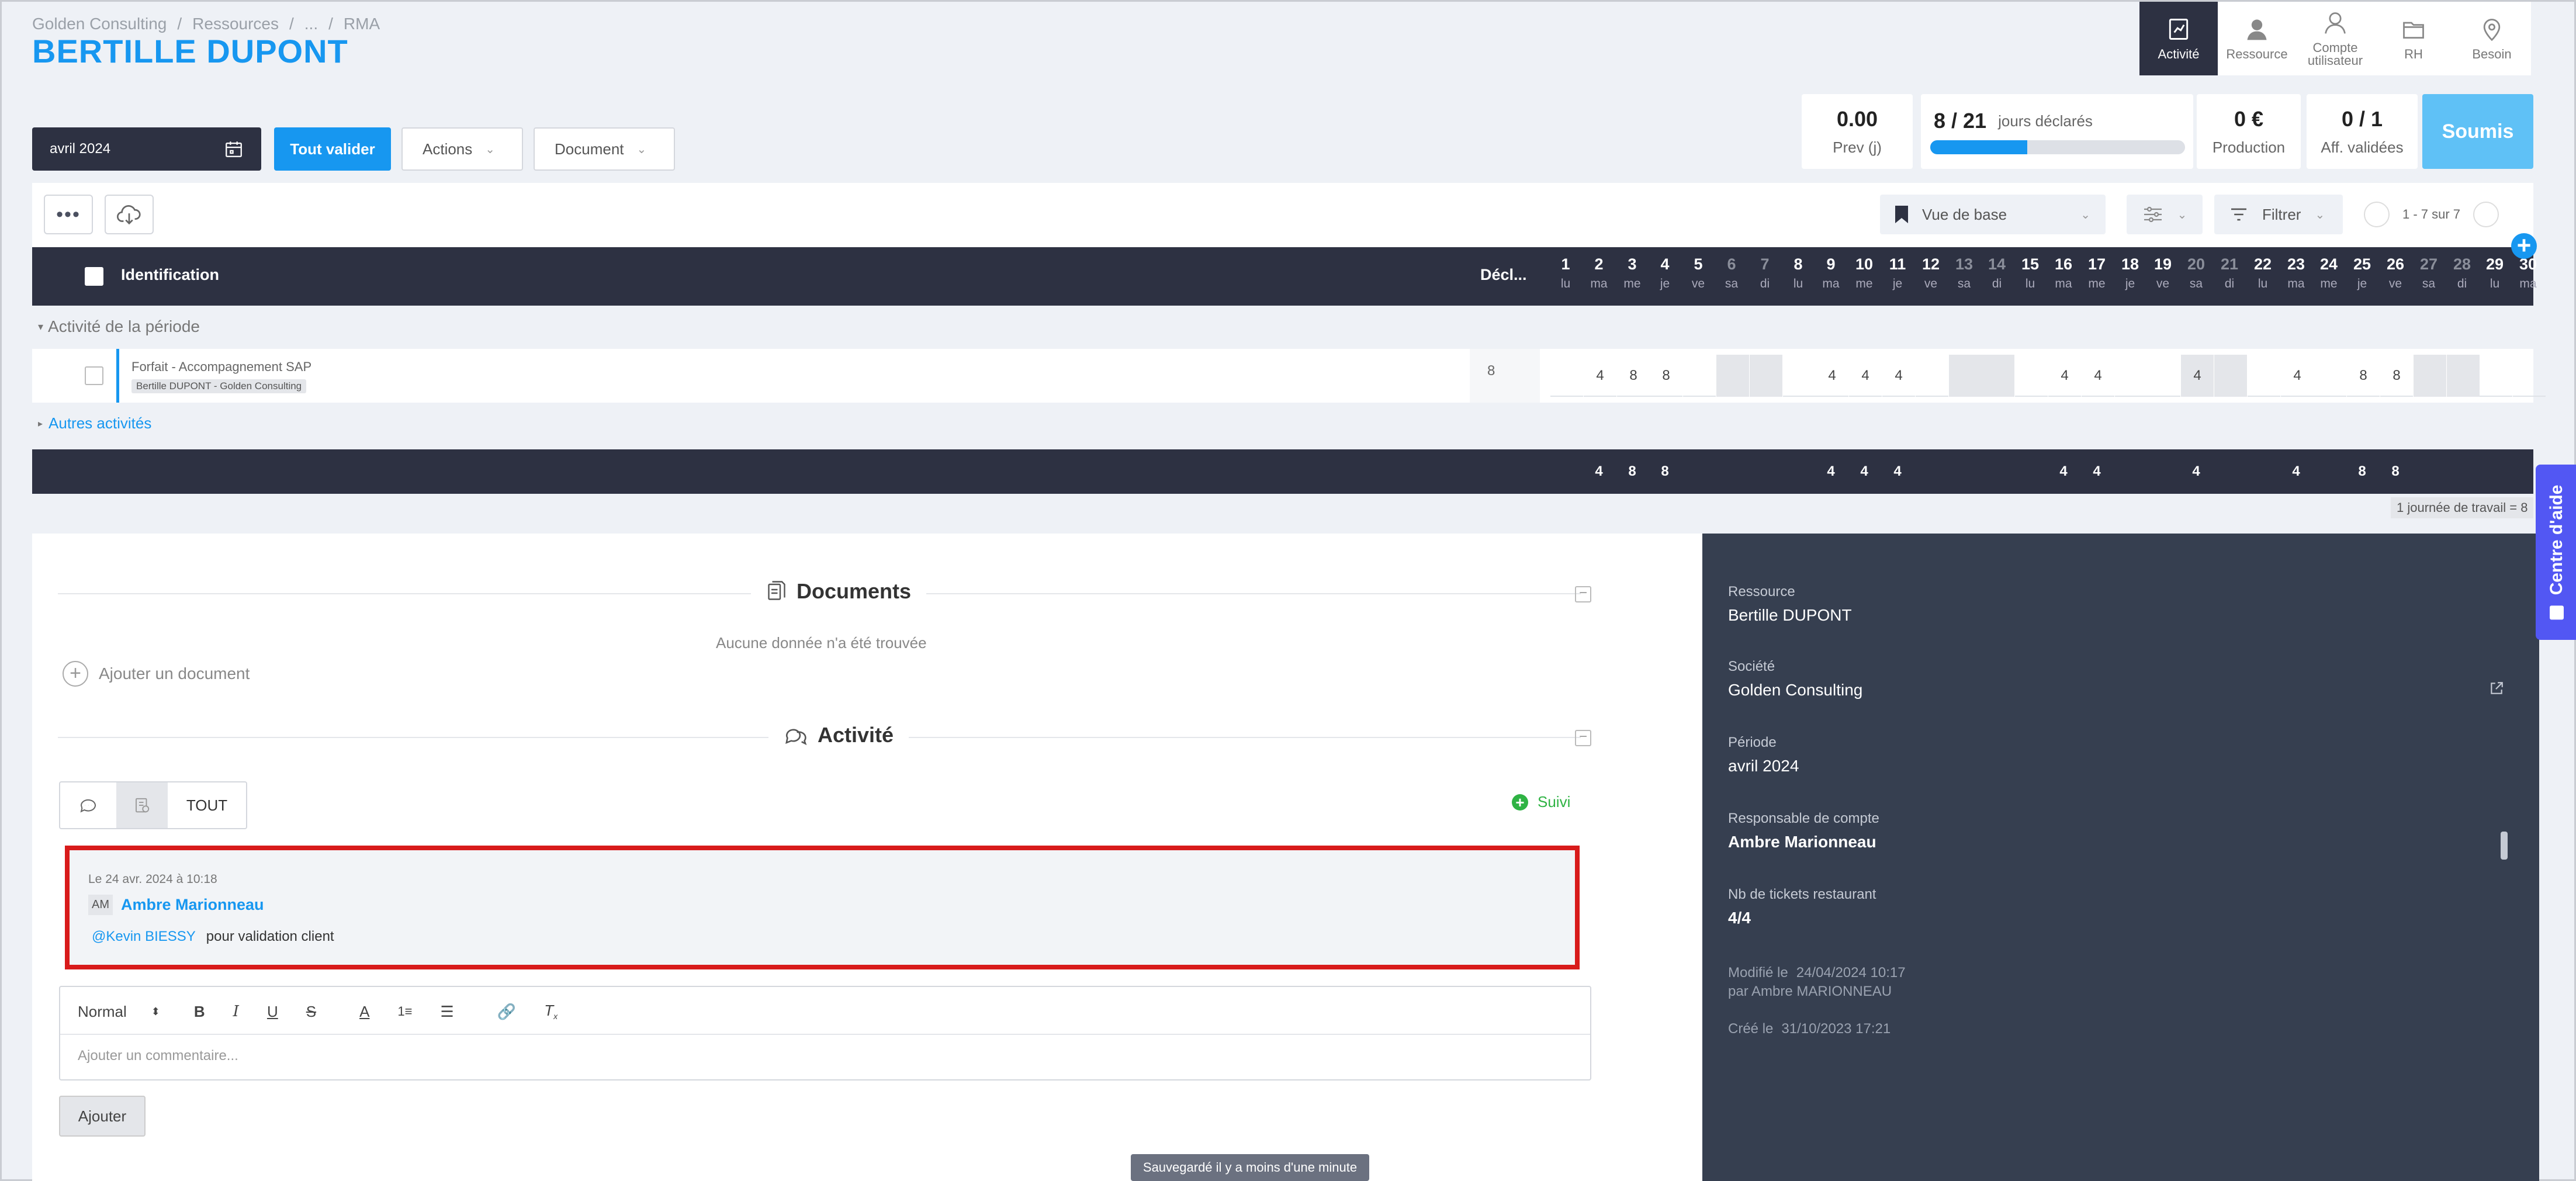  I want to click on bold-button: B, so click(199, 1012).